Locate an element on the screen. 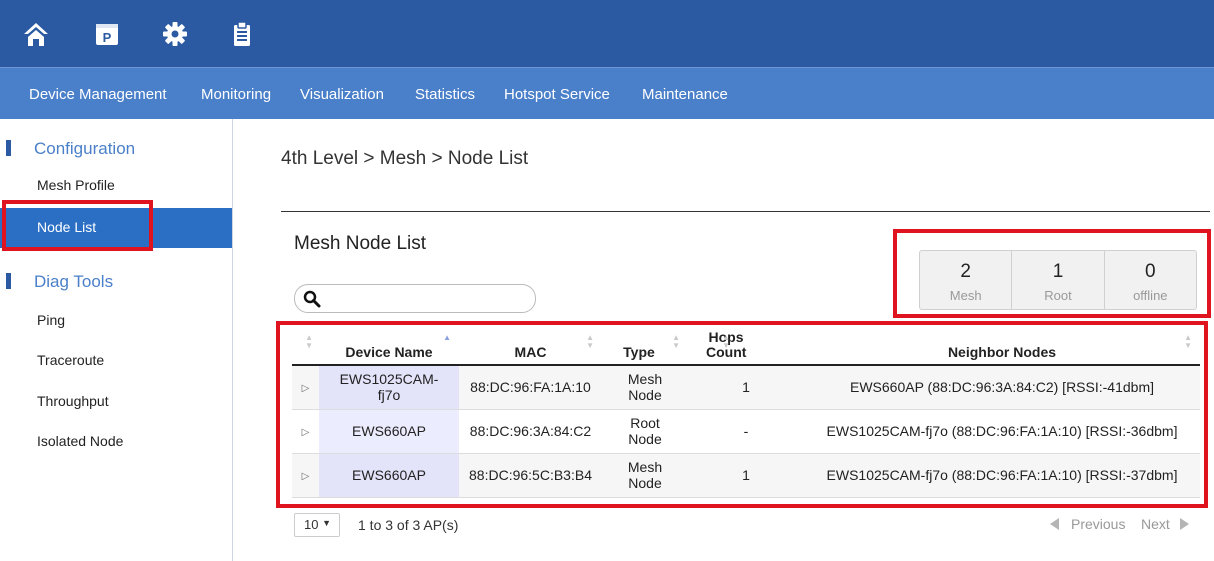 The width and height of the screenshot is (1214, 561). cell-mac: 88:DC:96:FA:1A:10 is located at coordinates (530, 387).